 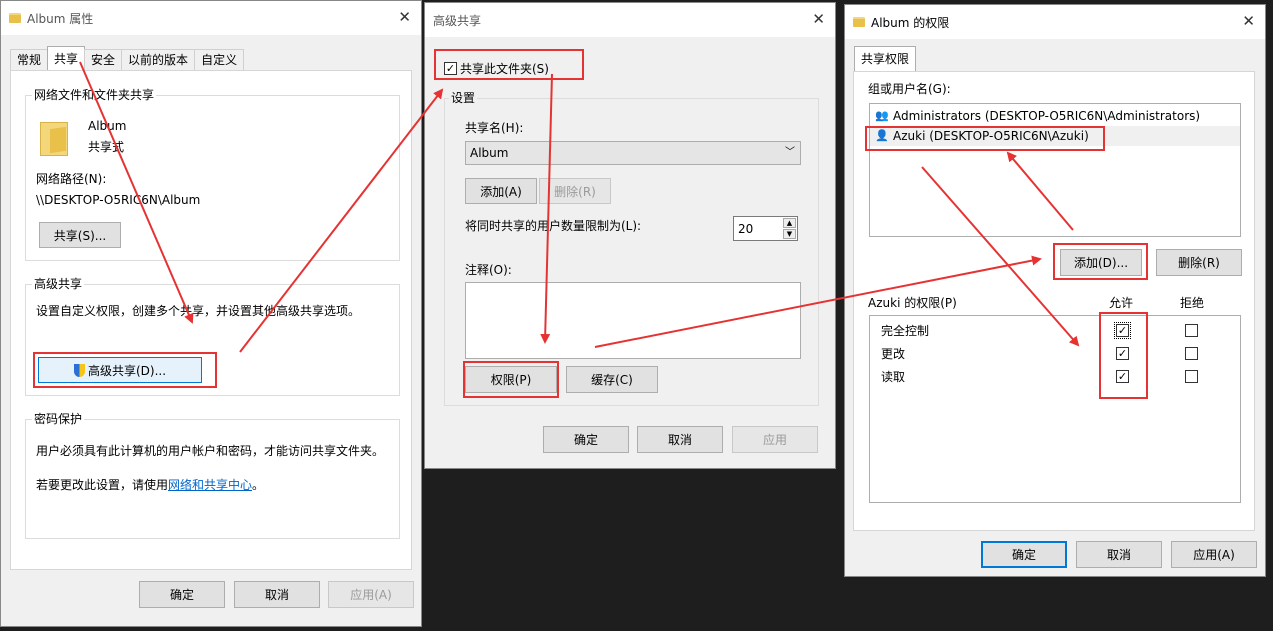 I want to click on chevron-down-icon: ﹀, so click(x=790, y=152).